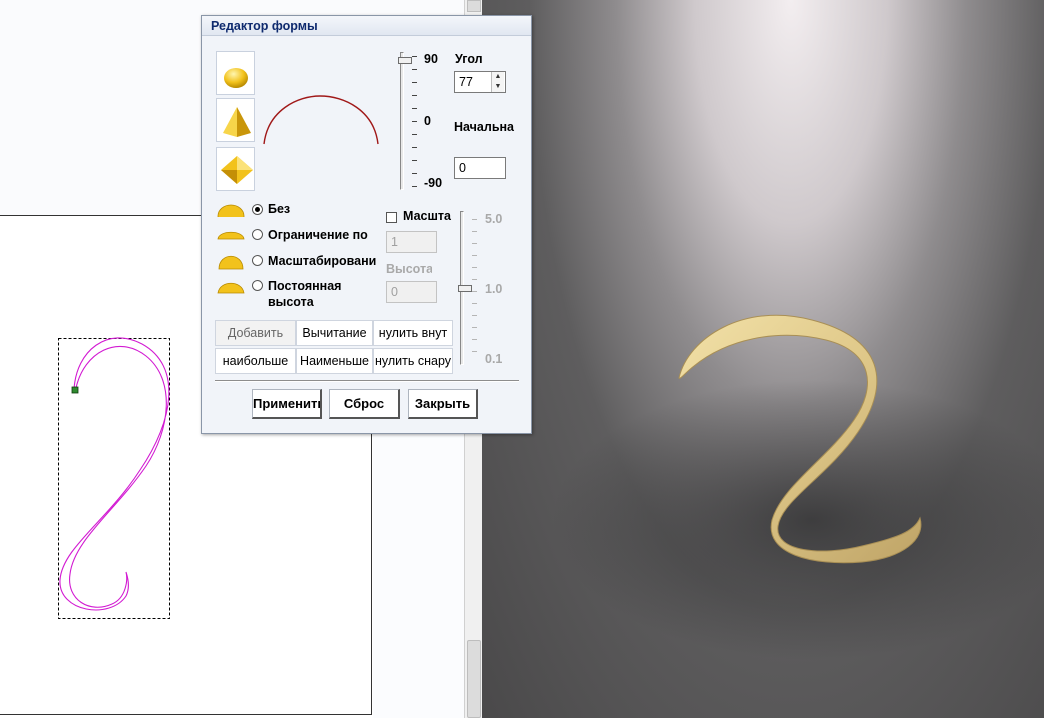 The height and width of the screenshot is (718, 1044). Describe the element at coordinates (291, 302) in the screenshot. I see `limit-const-height-label-2: высота` at that location.